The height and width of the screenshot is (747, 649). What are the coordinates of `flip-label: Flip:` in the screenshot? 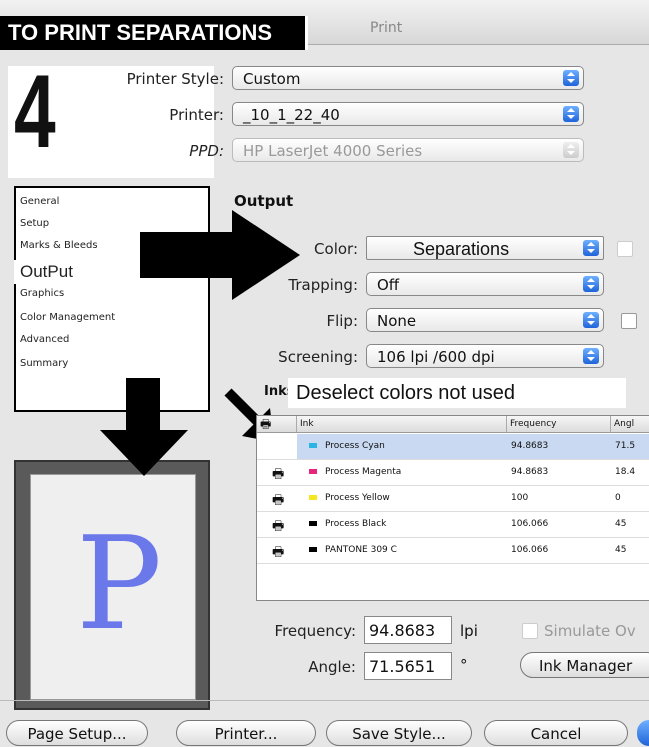 It's located at (342, 321).